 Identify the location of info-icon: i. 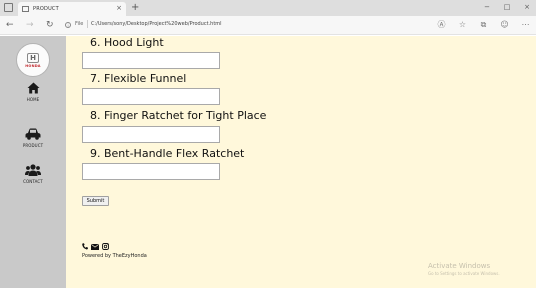
(68, 25).